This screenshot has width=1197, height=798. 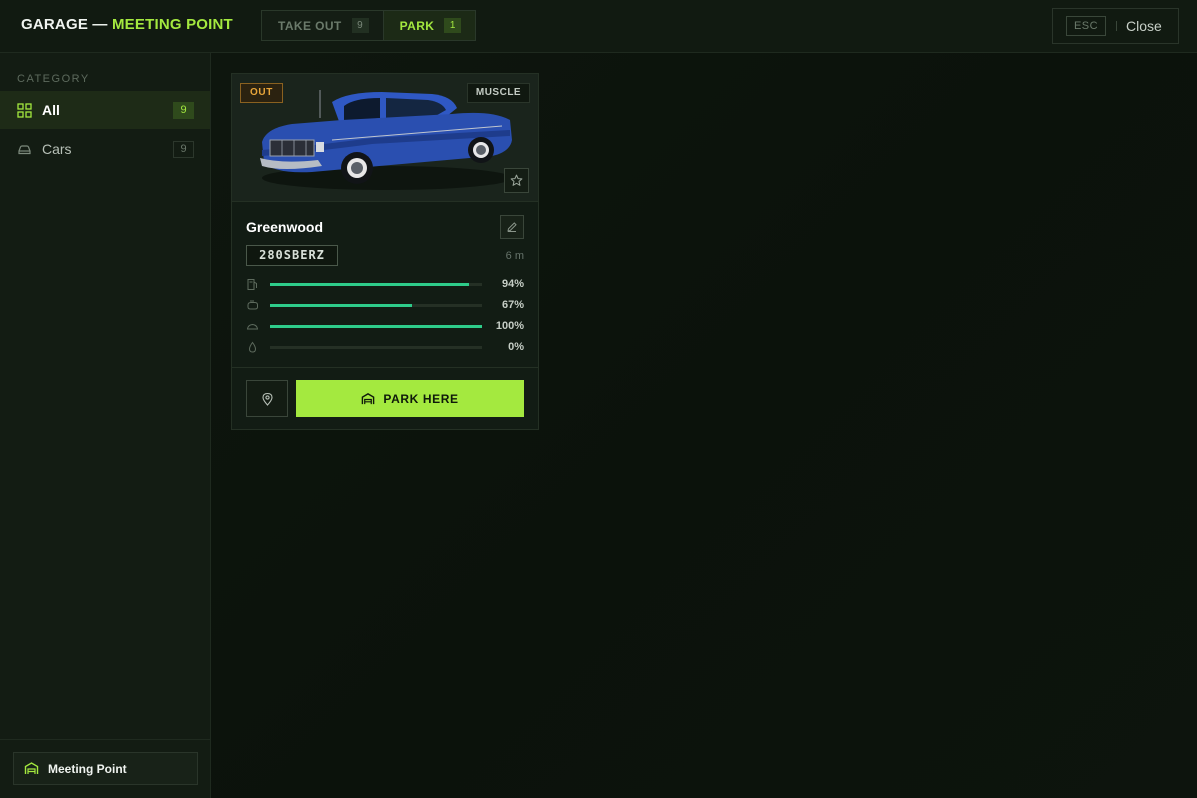 I want to click on tab-park-count: 1, so click(x=453, y=25).